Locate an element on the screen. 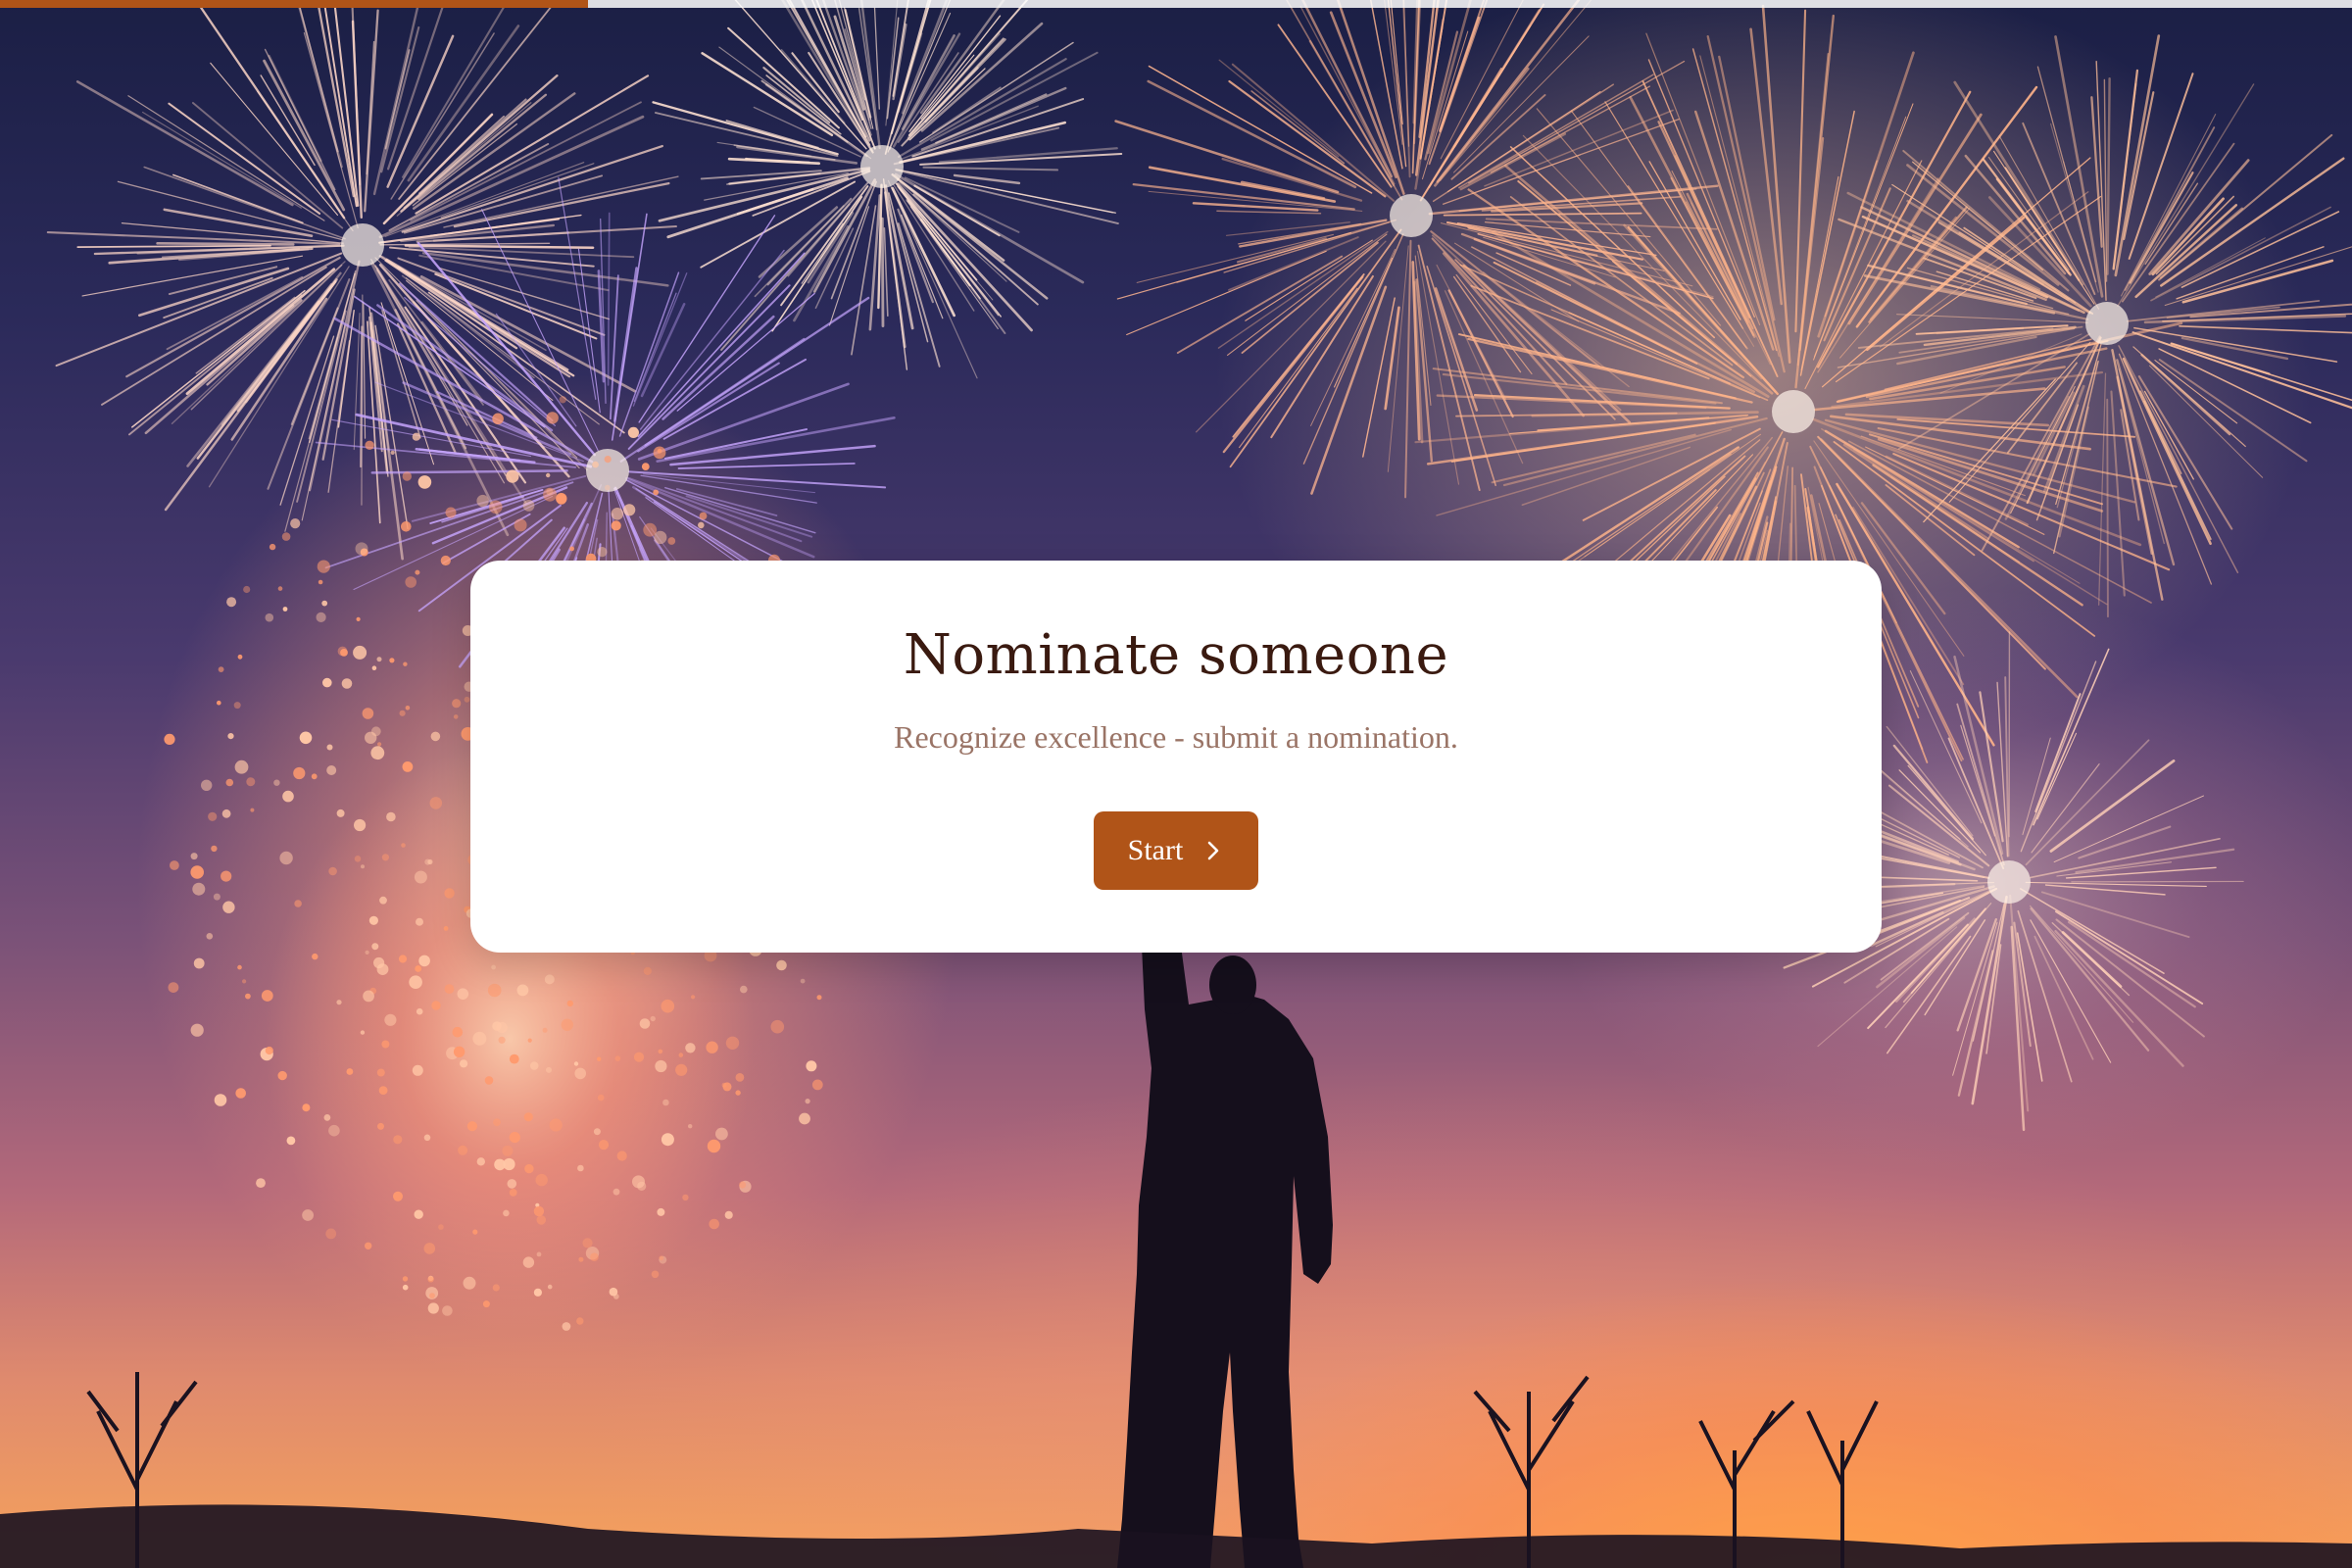 The height and width of the screenshot is (1568, 2352). start-button: Start is located at coordinates (1176, 850).